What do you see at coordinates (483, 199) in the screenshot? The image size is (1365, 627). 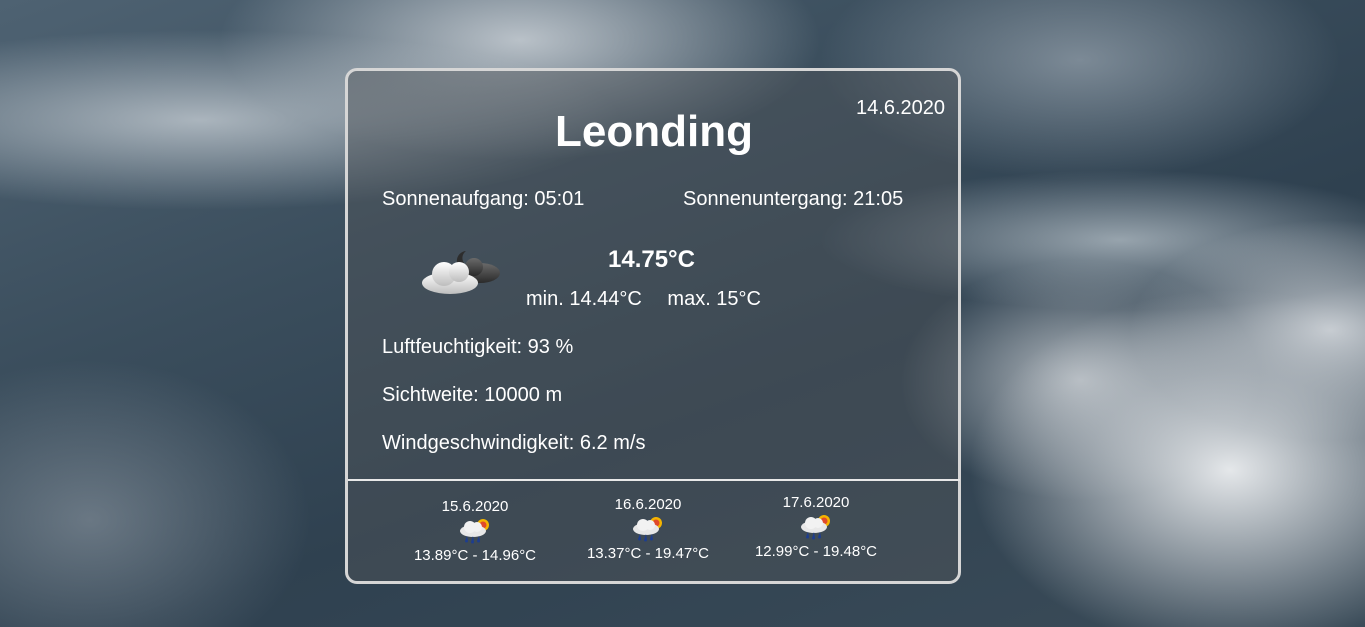 I see `sunrise-time: Sonnenaufgang: 05:01` at bounding box center [483, 199].